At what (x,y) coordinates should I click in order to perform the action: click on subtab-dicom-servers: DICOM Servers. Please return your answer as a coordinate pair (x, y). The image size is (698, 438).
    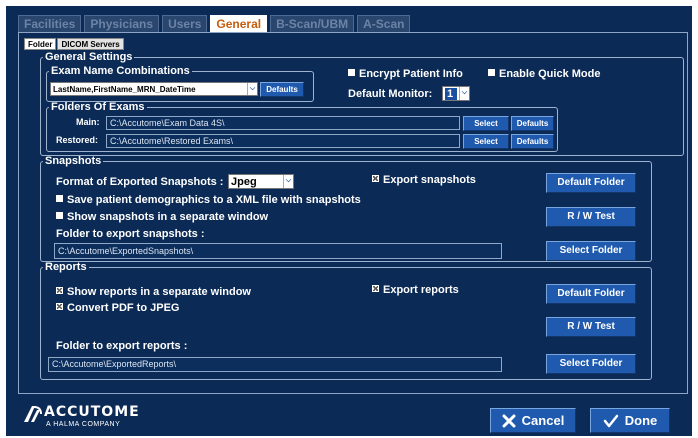
    Looking at the image, I should click on (90, 44).